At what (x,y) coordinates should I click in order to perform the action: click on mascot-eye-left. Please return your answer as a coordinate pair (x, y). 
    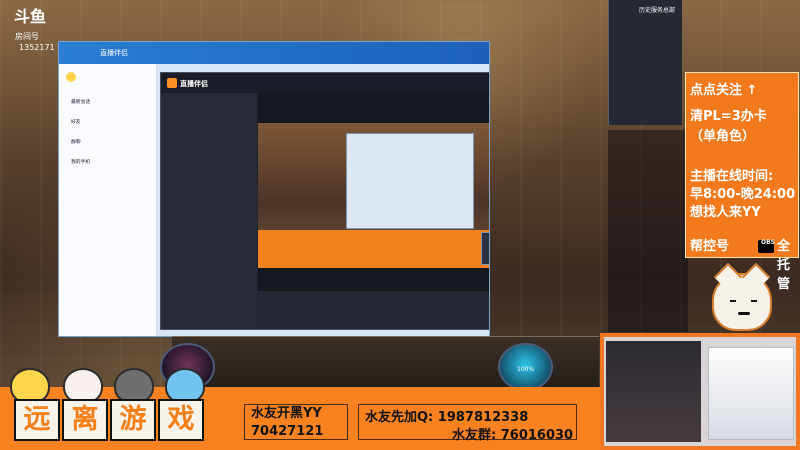
    Looking at the image, I should click on (733, 301).